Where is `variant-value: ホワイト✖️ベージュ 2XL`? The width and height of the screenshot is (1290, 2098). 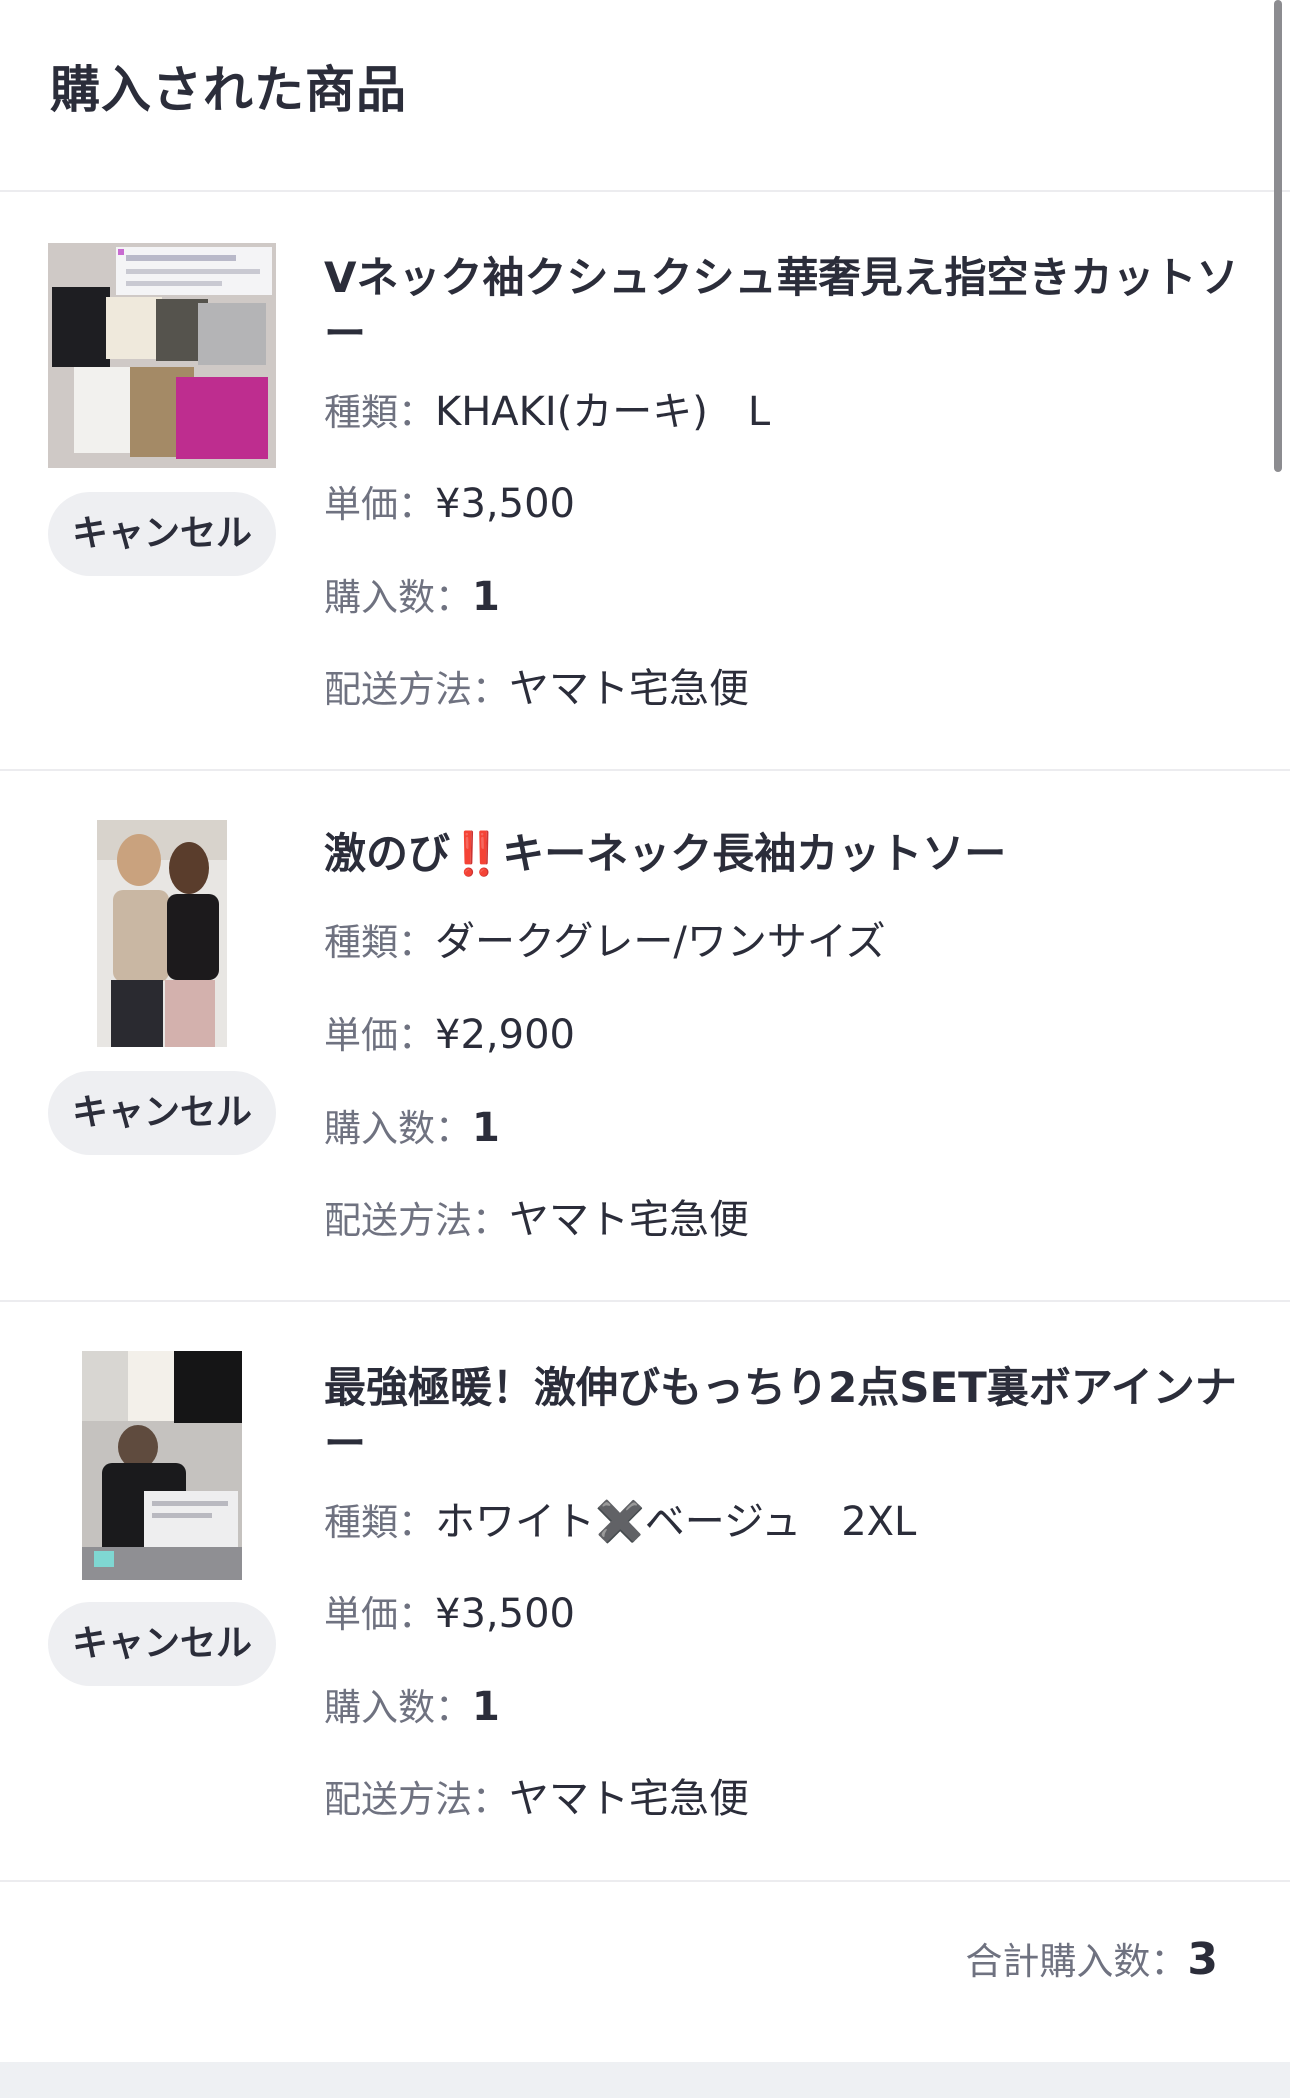 variant-value: ホワイト✖️ベージュ 2XL is located at coordinates (676, 1522).